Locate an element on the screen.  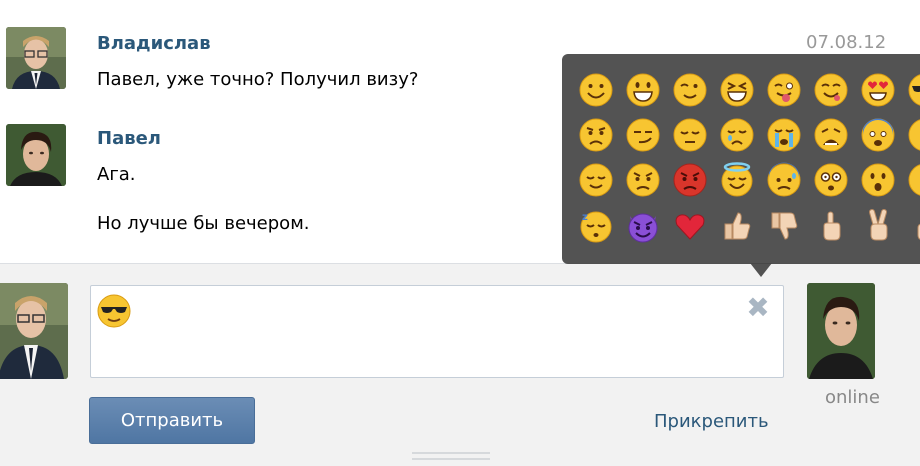
message-text: Ага. is located at coordinates (116, 174).